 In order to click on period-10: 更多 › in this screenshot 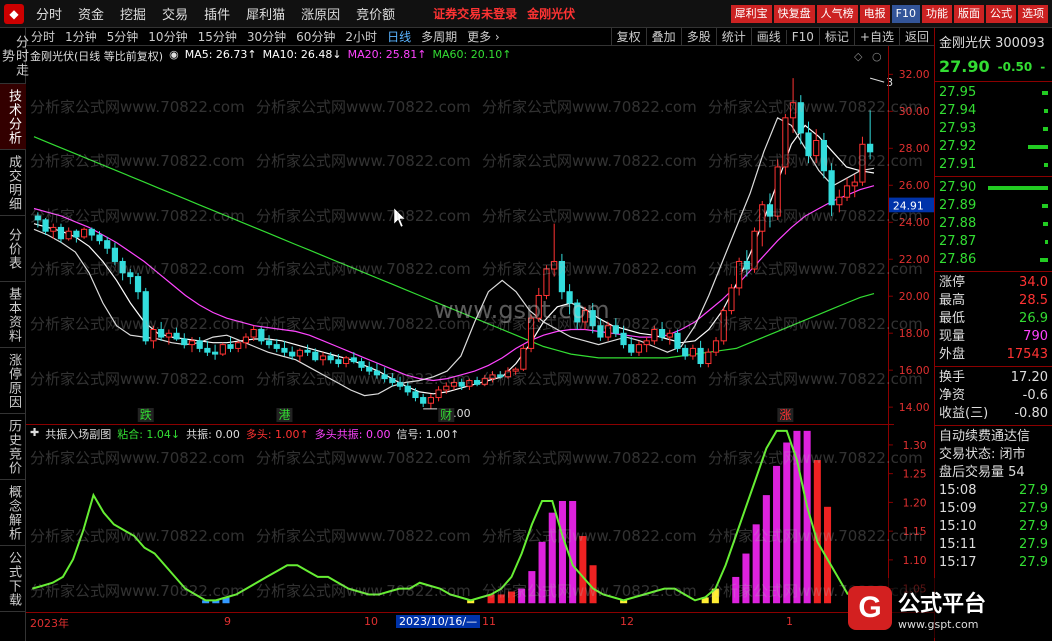, I will do `click(483, 36)`.